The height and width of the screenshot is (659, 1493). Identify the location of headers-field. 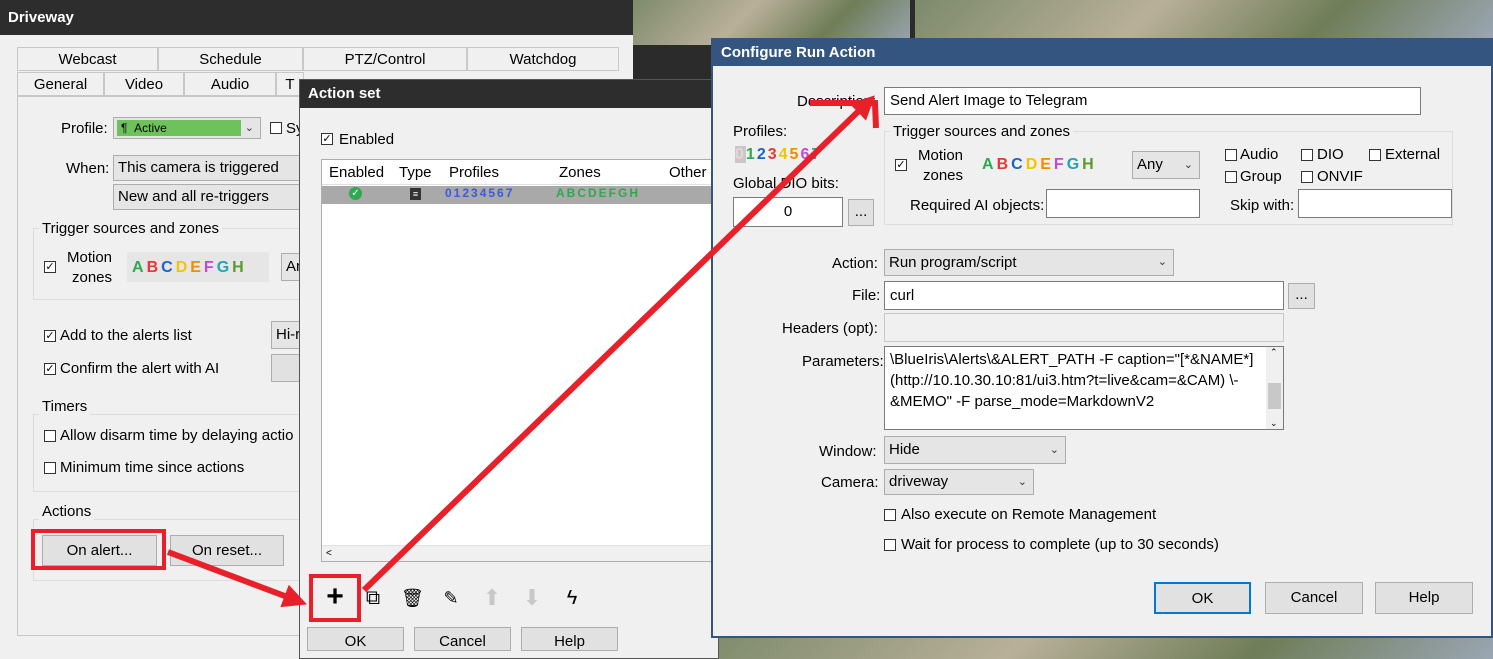
(1084, 327).